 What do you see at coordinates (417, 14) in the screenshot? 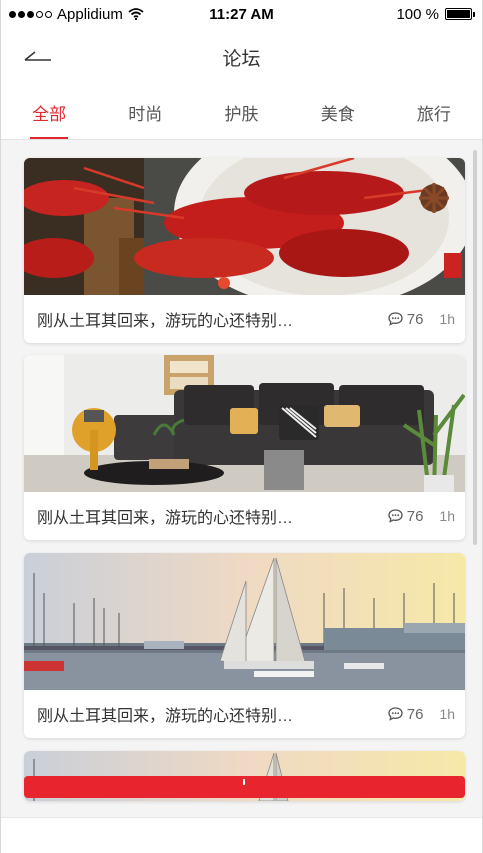
I see `battery-percent: 100 %` at bounding box center [417, 14].